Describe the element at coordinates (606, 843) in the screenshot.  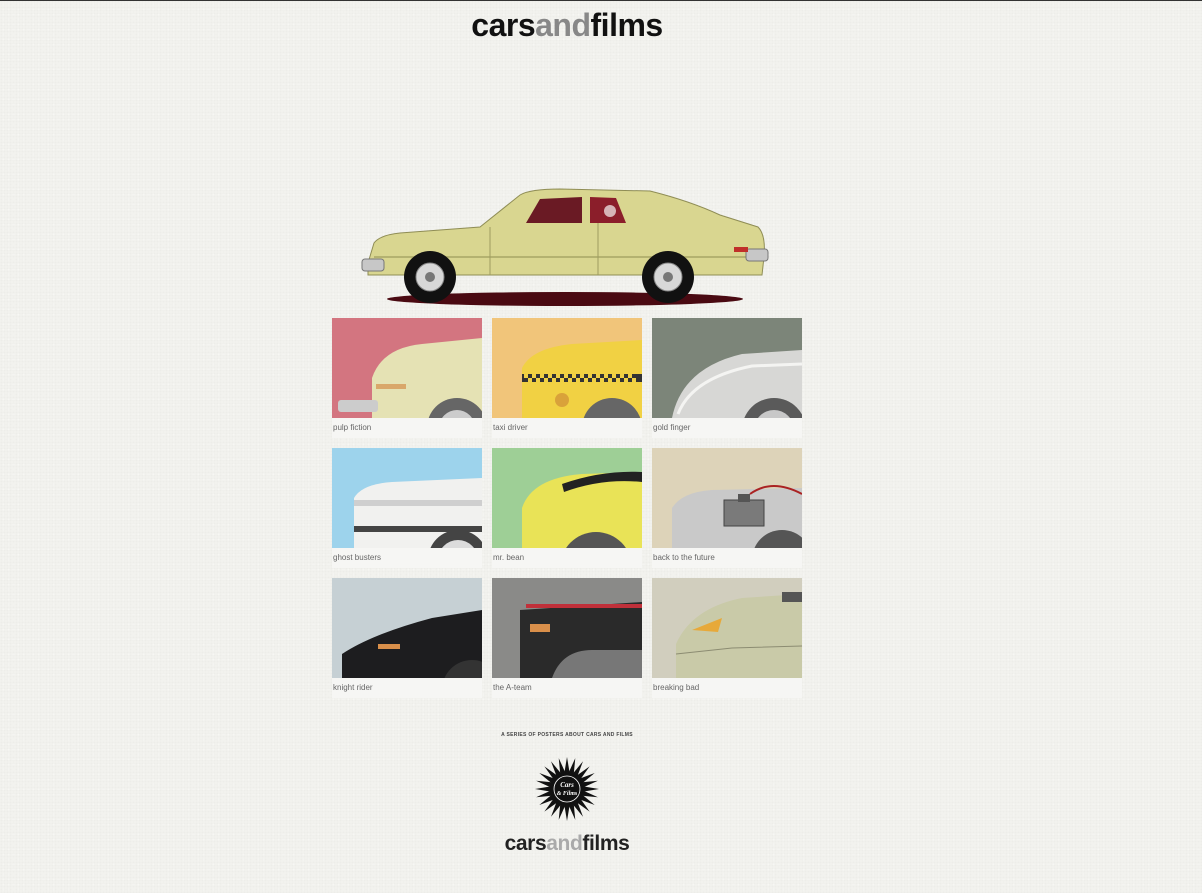
I see `footer-logo-films: films` at that location.